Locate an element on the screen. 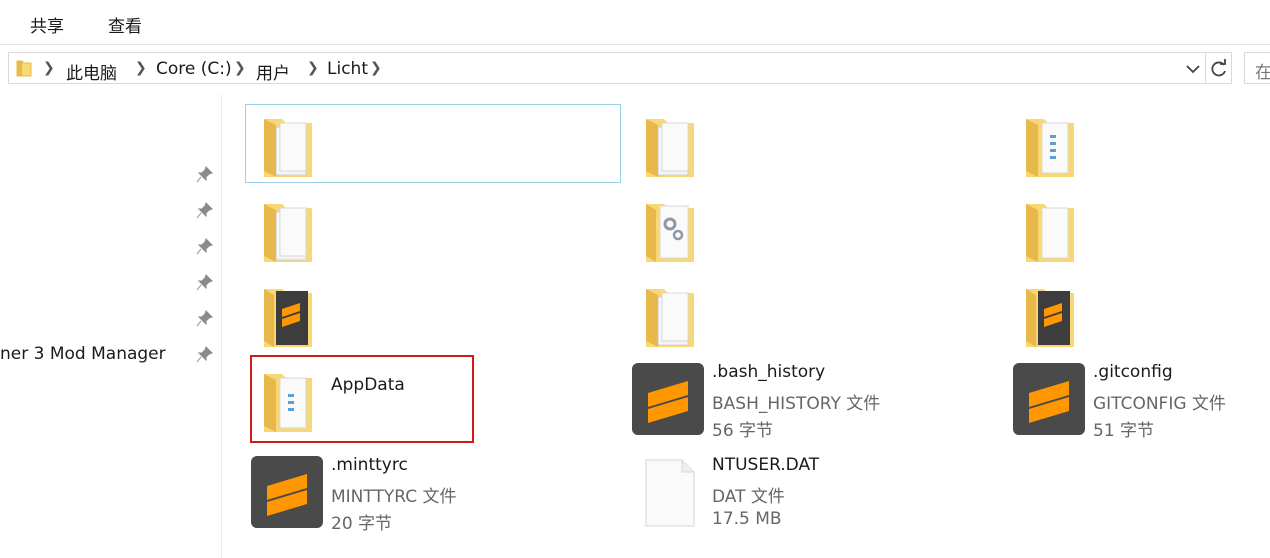 The height and width of the screenshot is (558, 1270). file-size: 51 字节 is located at coordinates (1124, 431).